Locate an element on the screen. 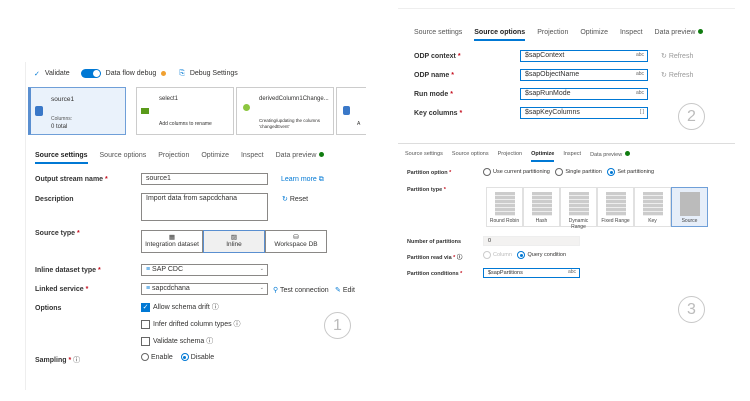  reset-button: ↻ Reset is located at coordinates (295, 199).